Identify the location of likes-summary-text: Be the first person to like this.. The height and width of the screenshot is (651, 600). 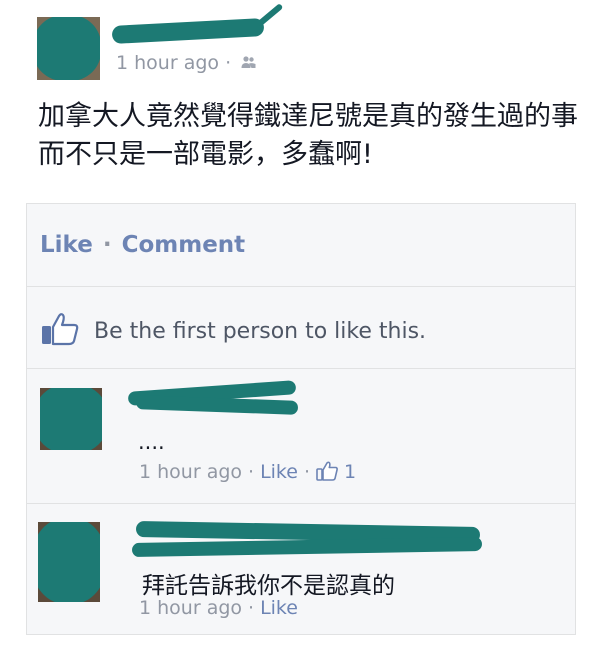
(260, 331).